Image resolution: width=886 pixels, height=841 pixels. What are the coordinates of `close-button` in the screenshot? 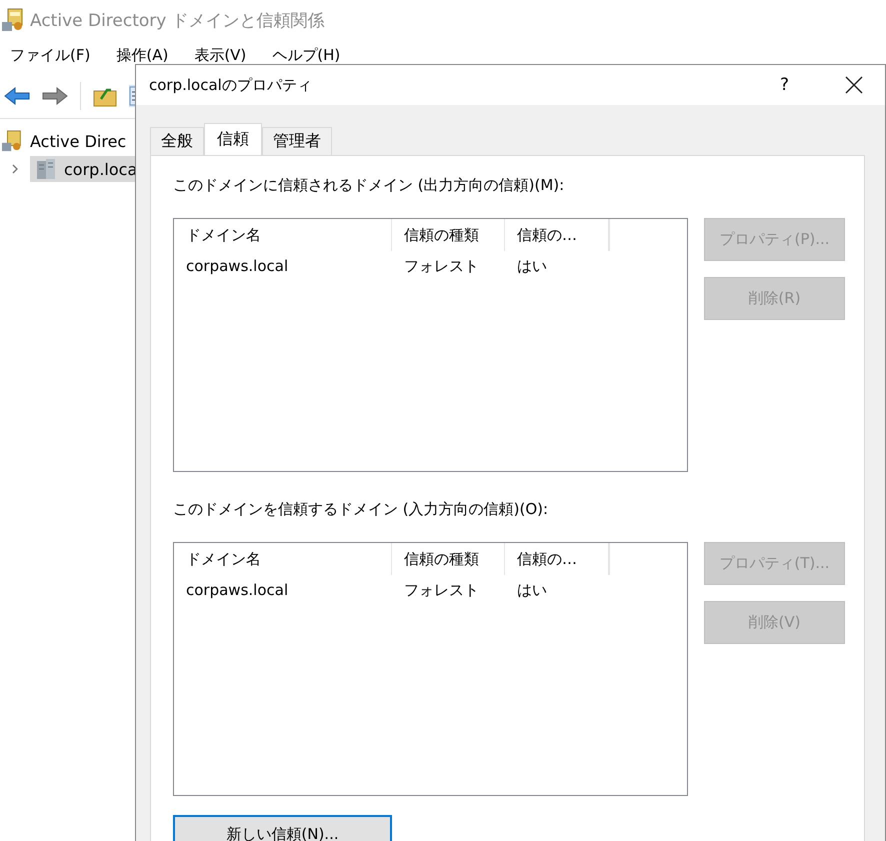 It's located at (854, 85).